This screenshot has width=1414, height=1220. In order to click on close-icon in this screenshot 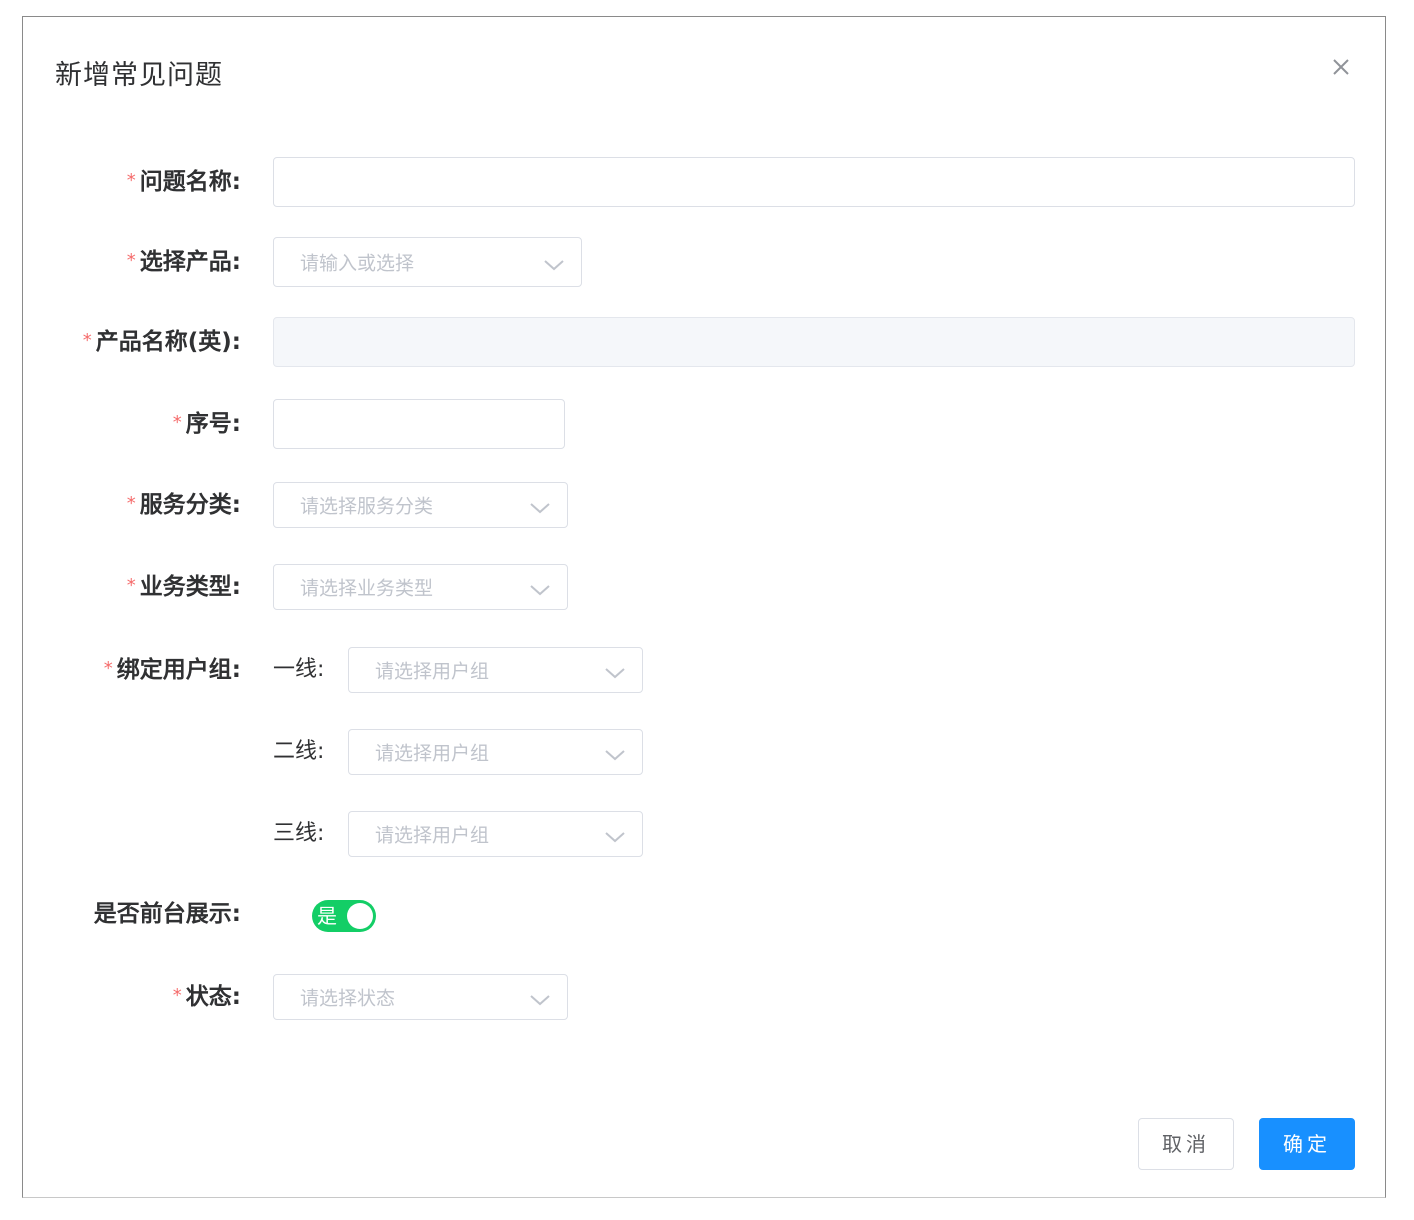, I will do `click(1341, 67)`.